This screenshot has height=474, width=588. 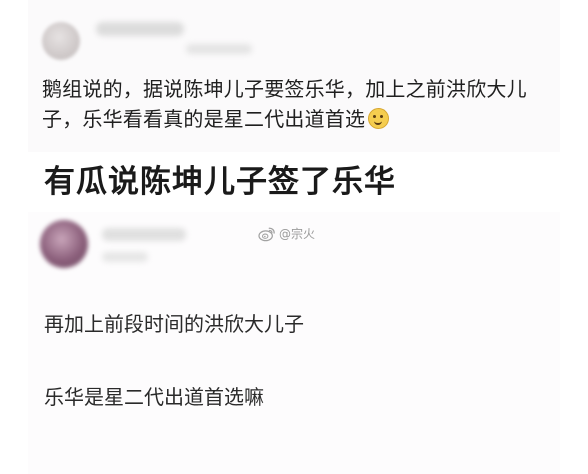 I want to click on top-post-text: 鹅组说的，据说陈坤儿子要签乐华，加上之前洪欣大儿子，乐华看看真的是星二代出道首选, so click(x=292, y=104).